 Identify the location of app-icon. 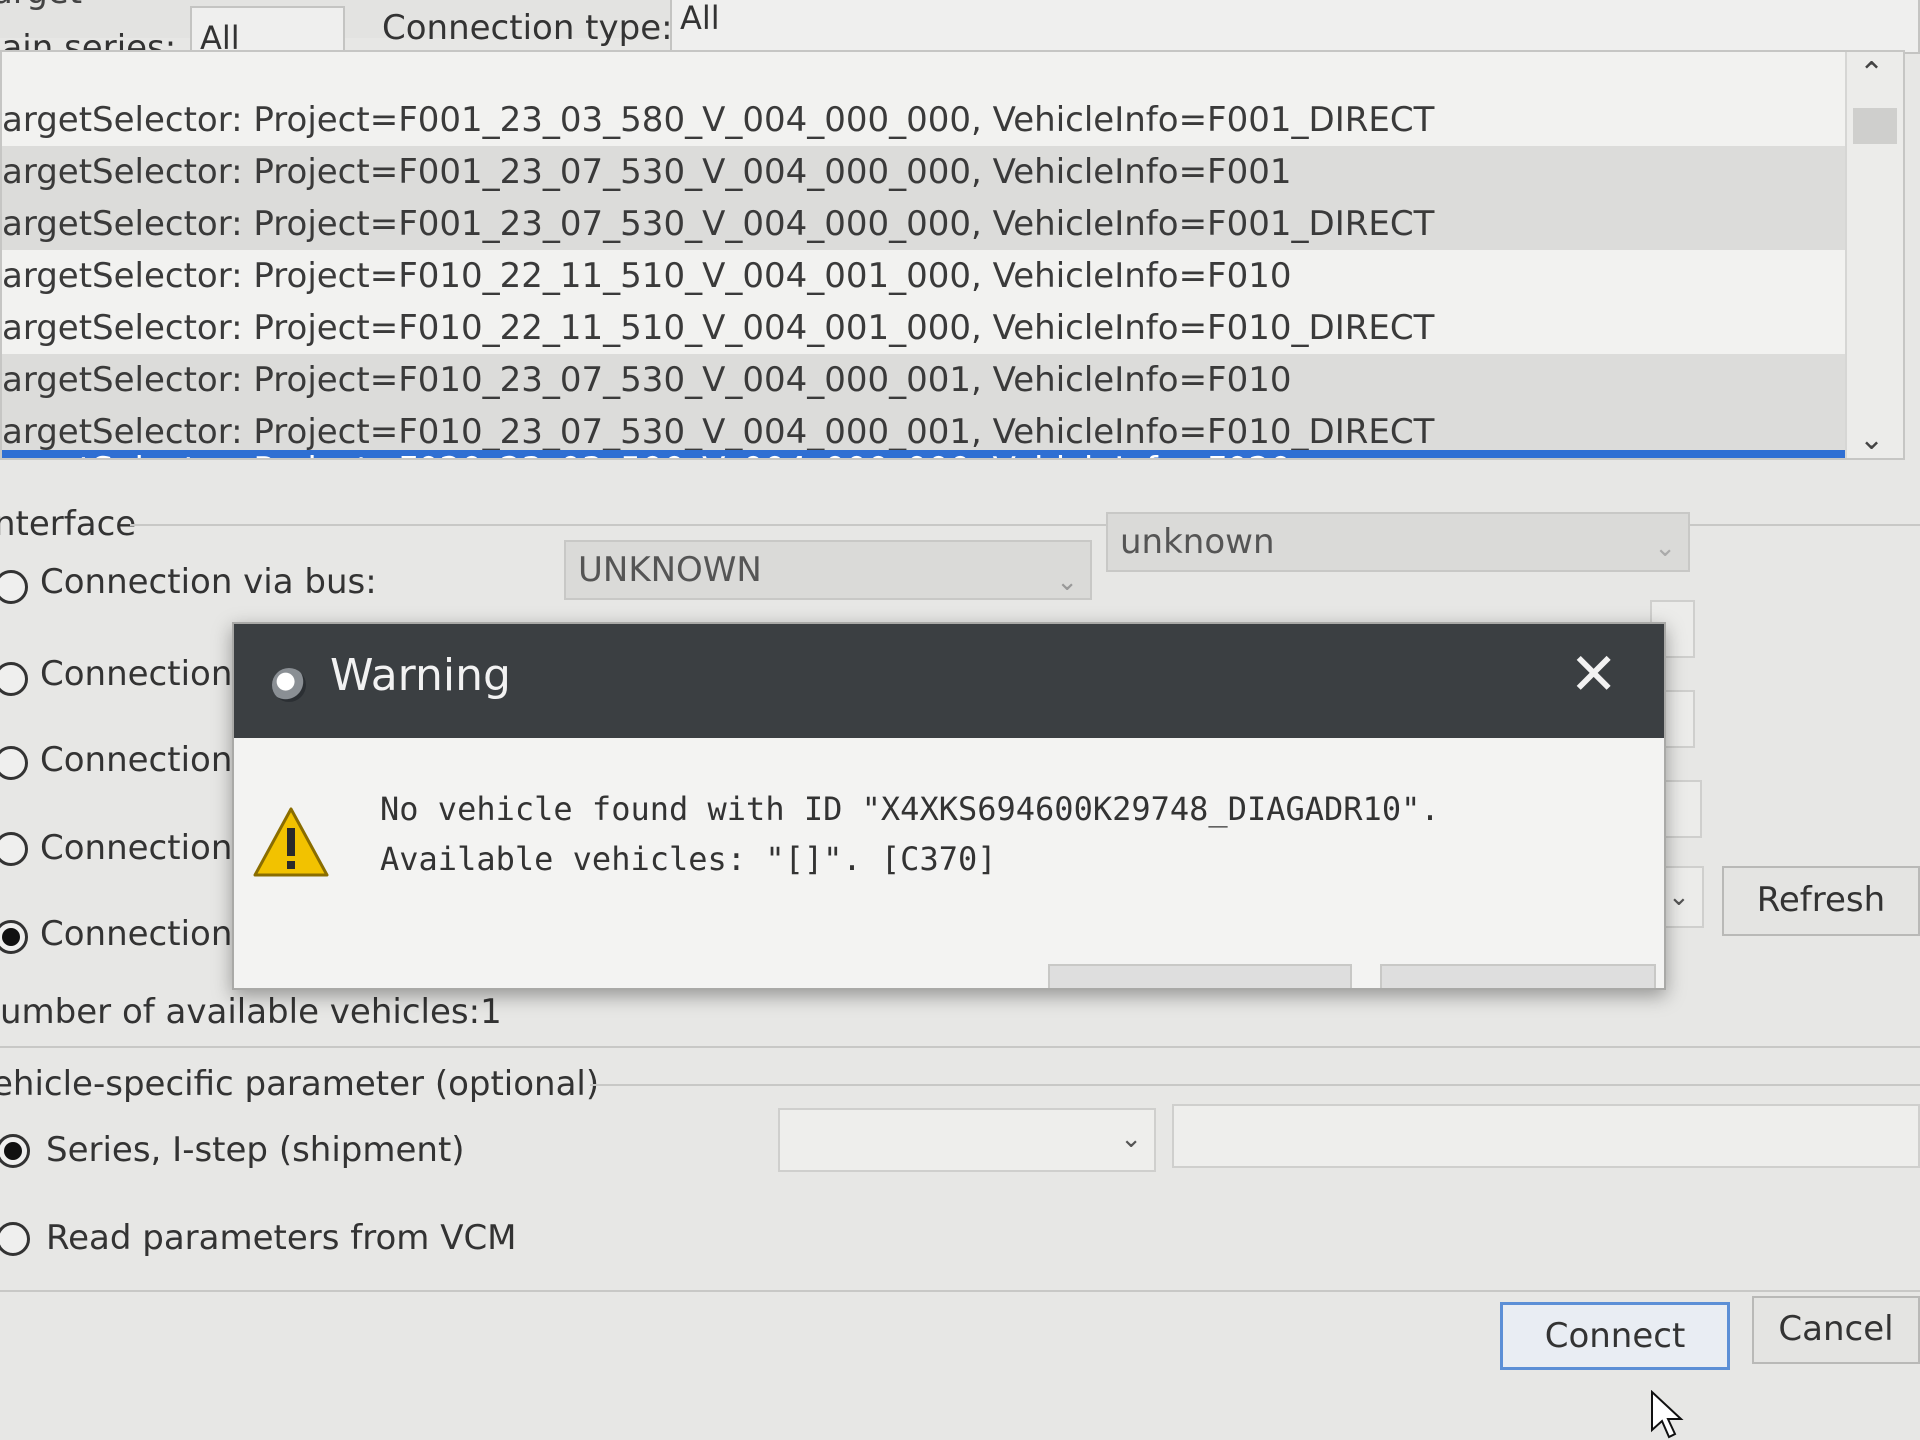
(289, 685).